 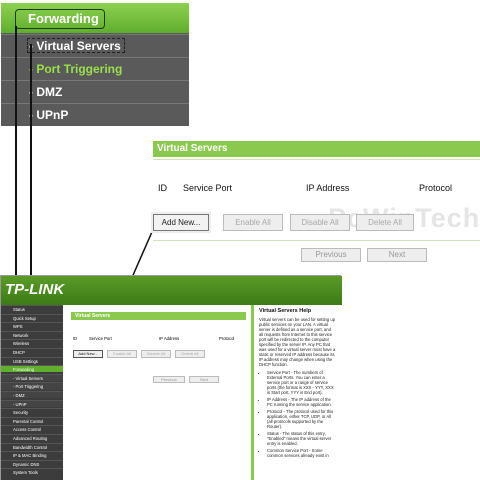 I want to click on sidebar-item: Wireless, so click(x=32, y=342).